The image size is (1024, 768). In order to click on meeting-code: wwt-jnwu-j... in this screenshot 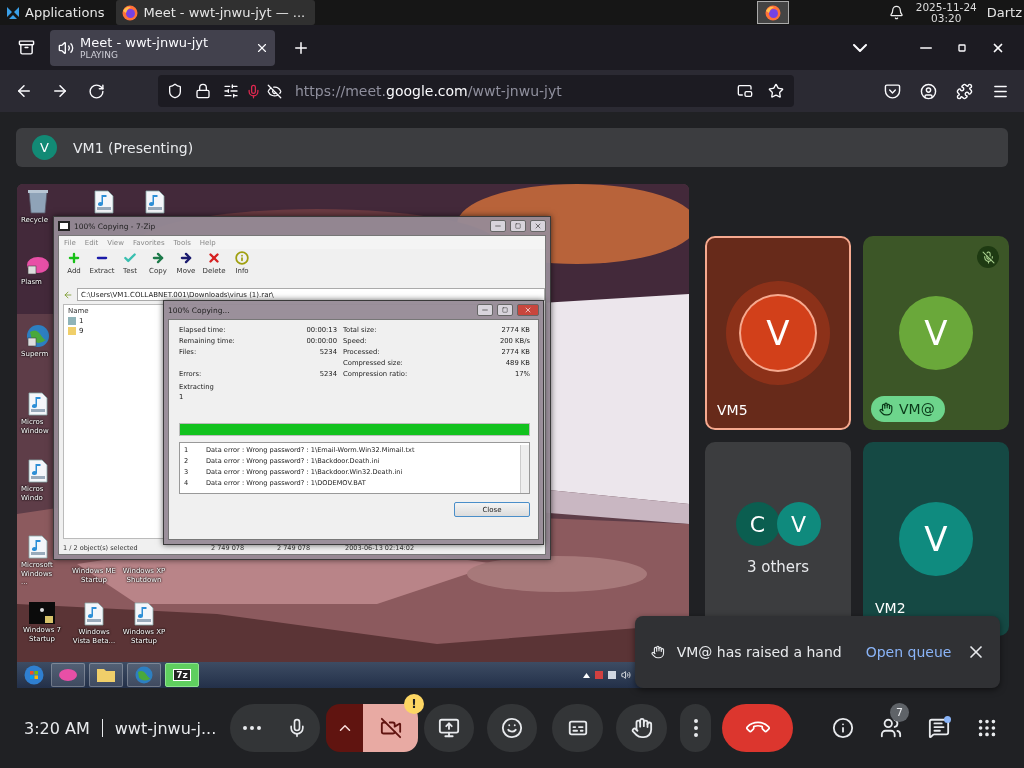, I will do `click(165, 728)`.